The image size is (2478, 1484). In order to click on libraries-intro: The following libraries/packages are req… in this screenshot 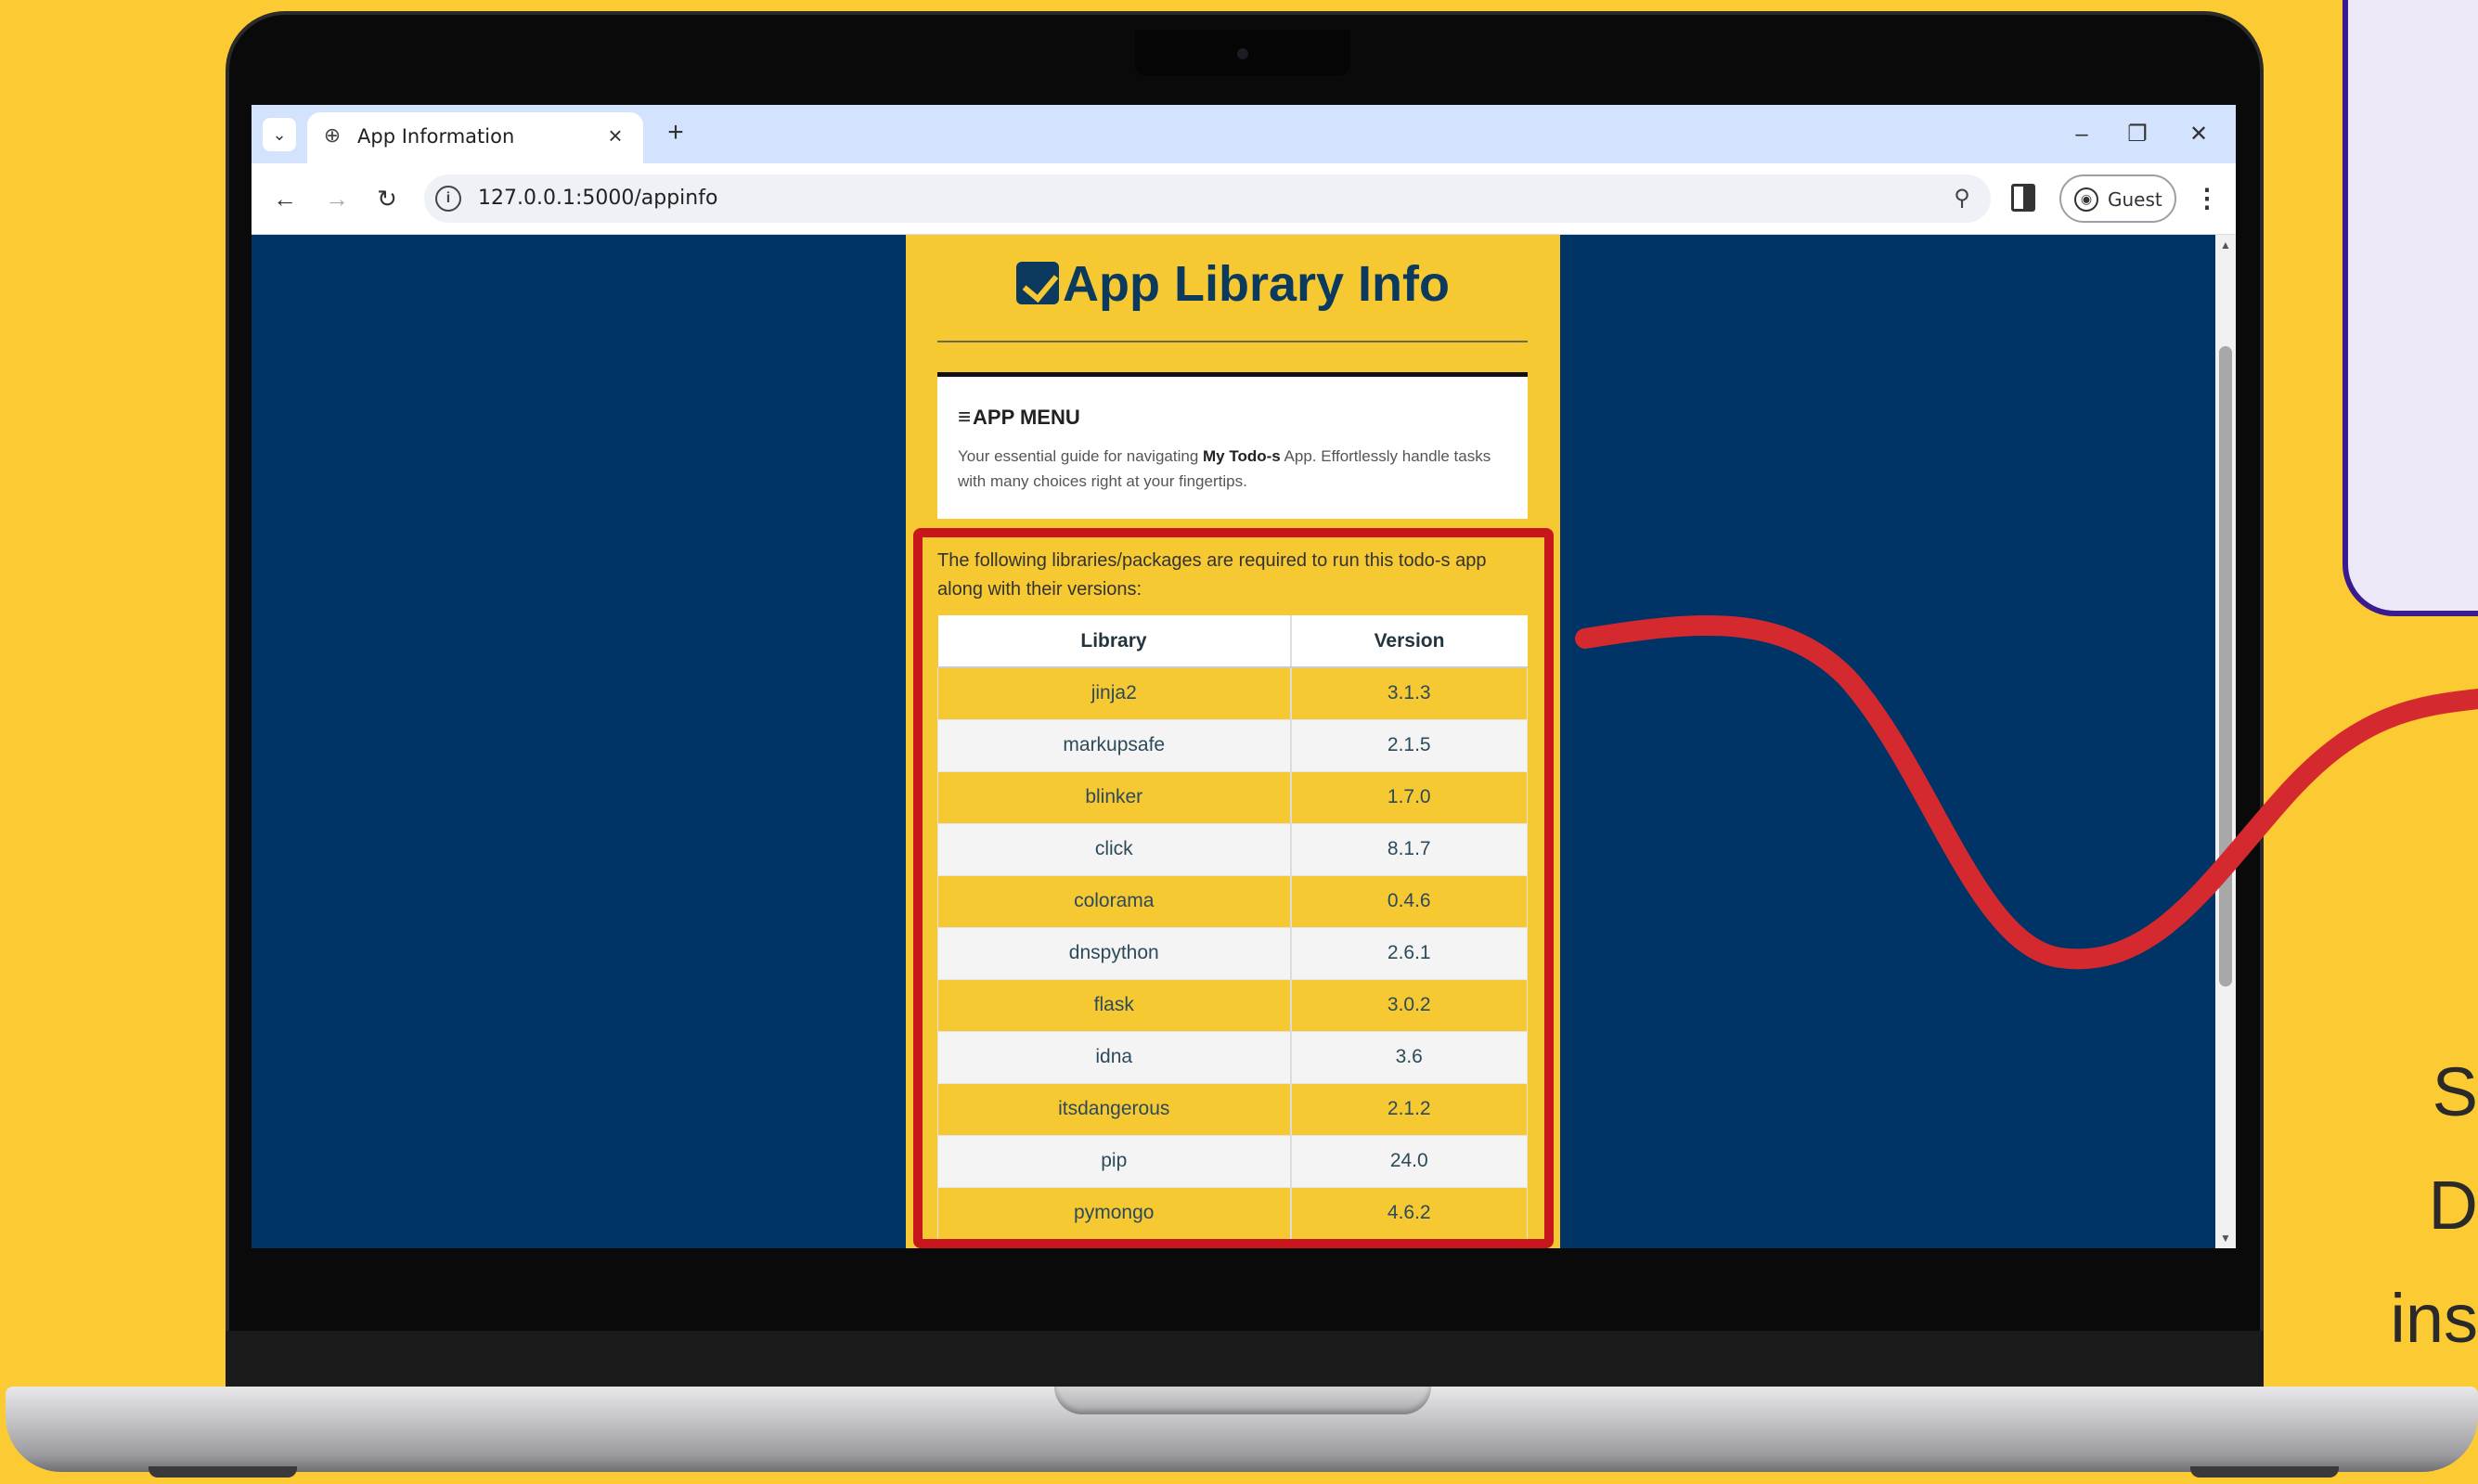, I will do `click(1212, 575)`.